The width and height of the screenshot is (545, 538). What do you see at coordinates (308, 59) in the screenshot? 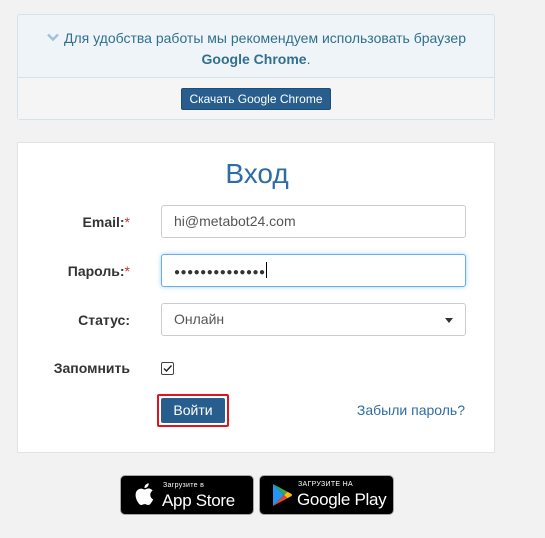
I see `notice-period: .` at bounding box center [308, 59].